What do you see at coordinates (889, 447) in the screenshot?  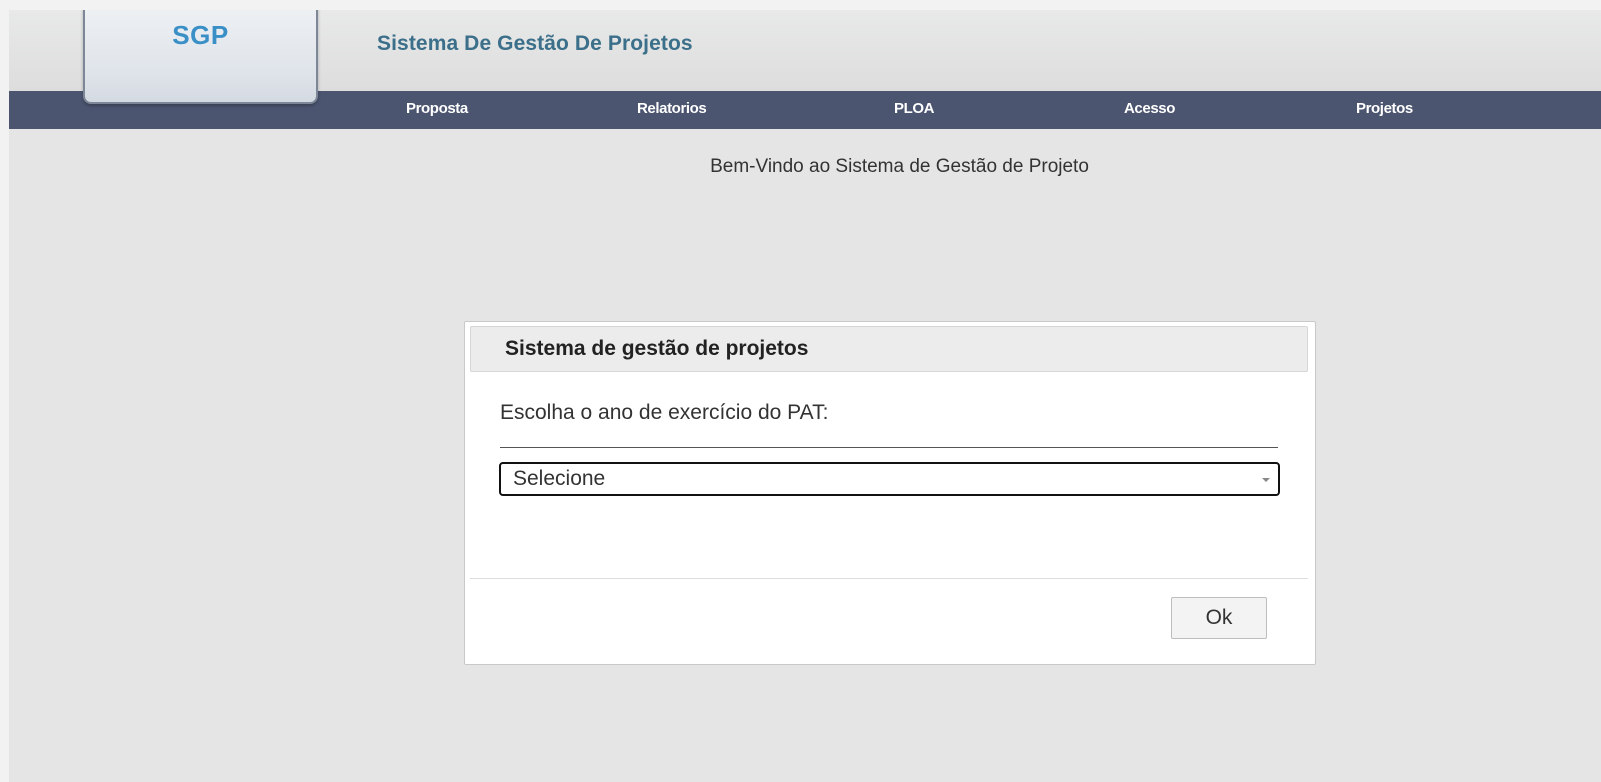 I see `divider` at bounding box center [889, 447].